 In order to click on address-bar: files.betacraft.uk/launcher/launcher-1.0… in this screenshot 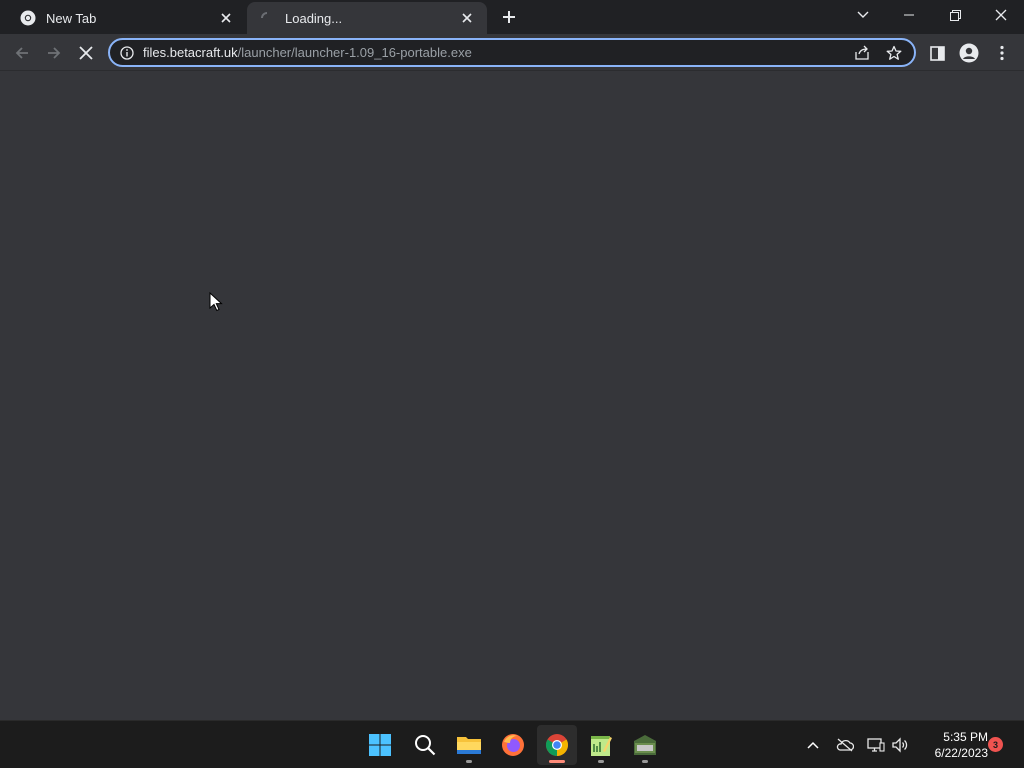, I will do `click(512, 52)`.